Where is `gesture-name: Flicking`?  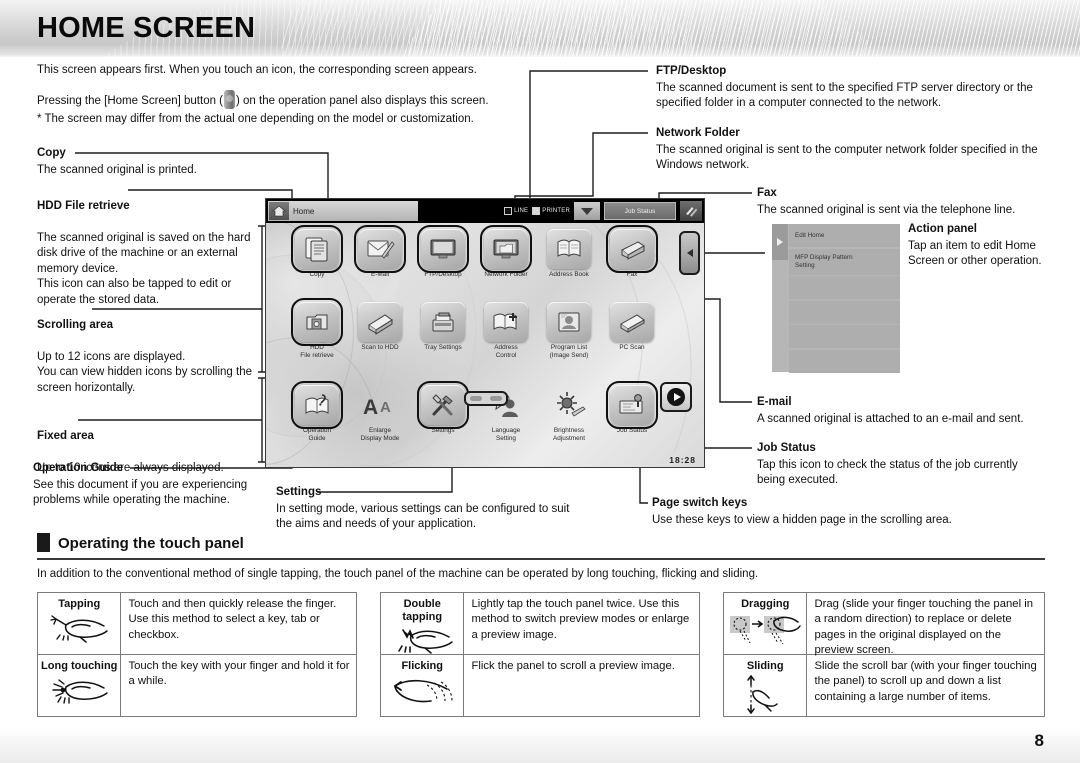
gesture-name: Flicking is located at coordinates (422, 666).